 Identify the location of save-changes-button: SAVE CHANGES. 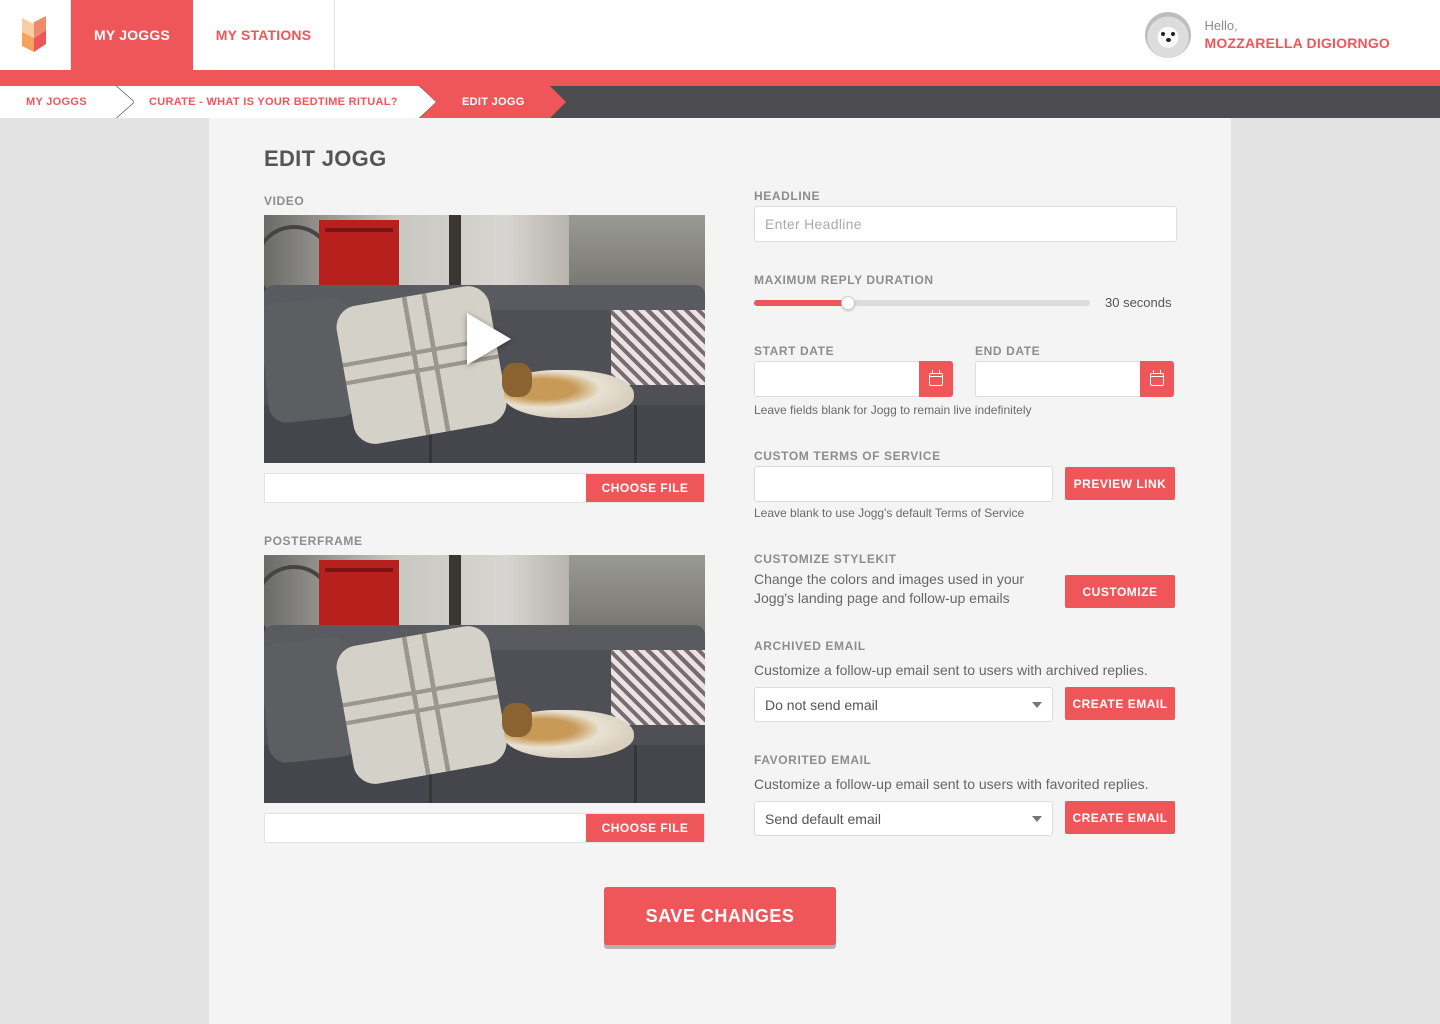
(720, 916).